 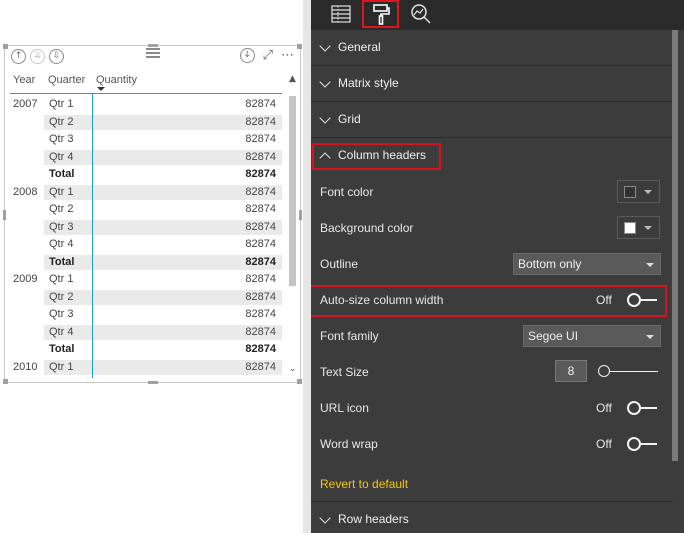 What do you see at coordinates (349, 119) in the screenshot?
I see `section-label: Grid` at bounding box center [349, 119].